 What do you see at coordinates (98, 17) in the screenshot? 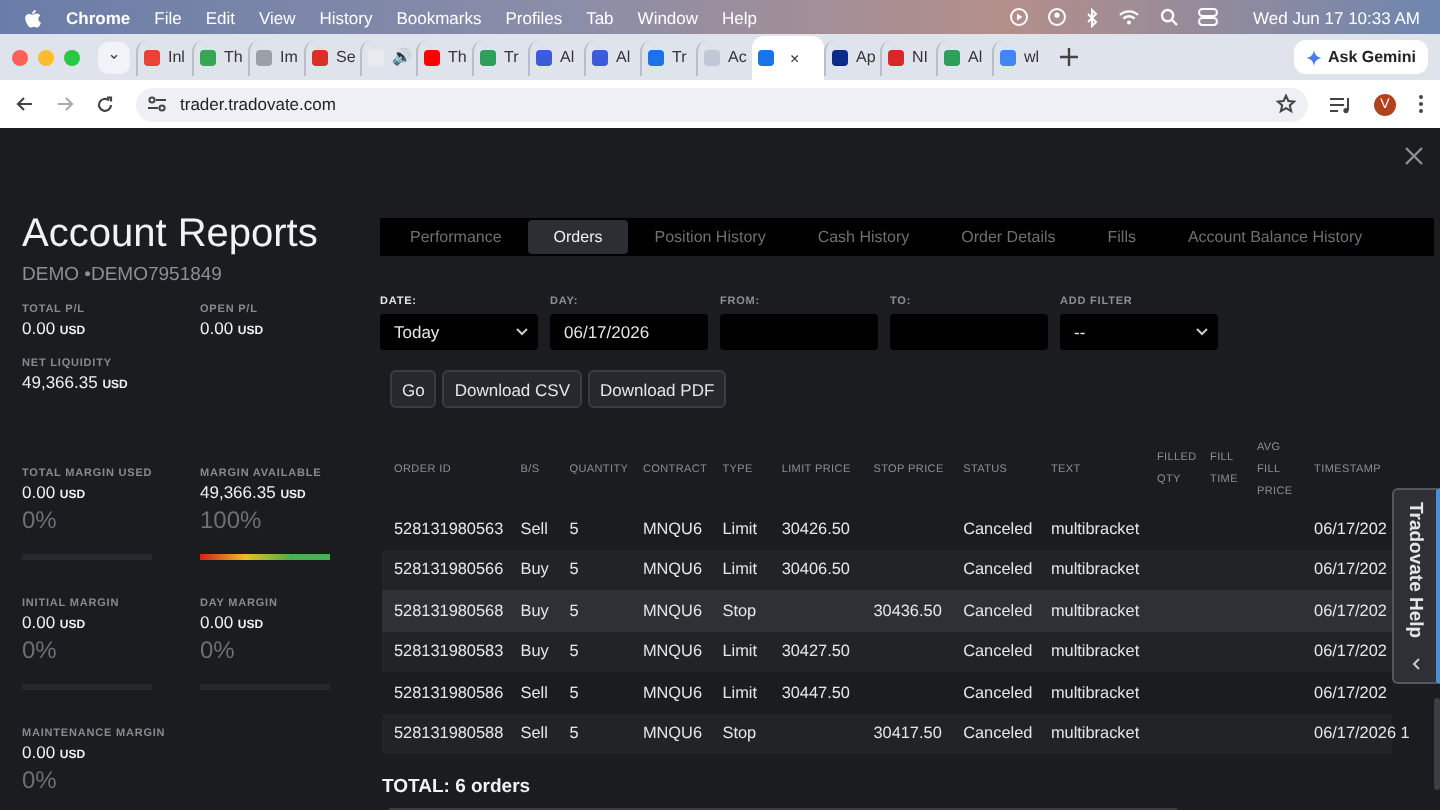
I see `app-menu: Chrome` at bounding box center [98, 17].